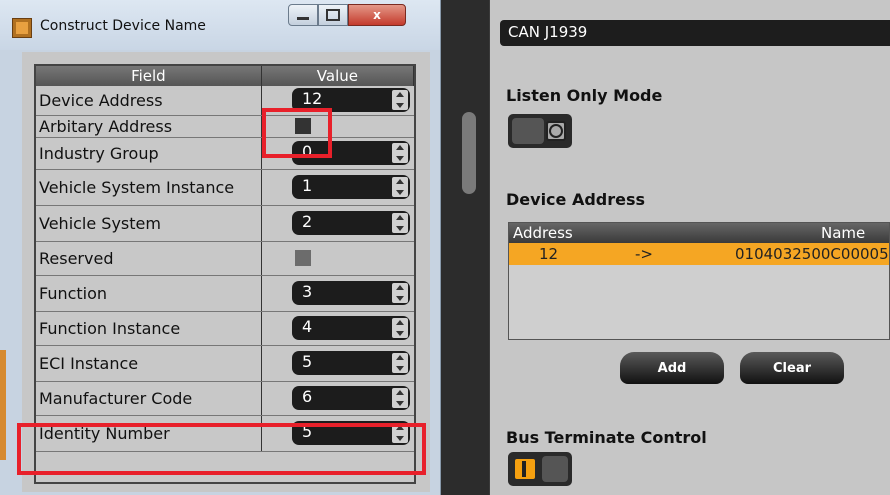  I want to click on splitter, so click(465, 247).